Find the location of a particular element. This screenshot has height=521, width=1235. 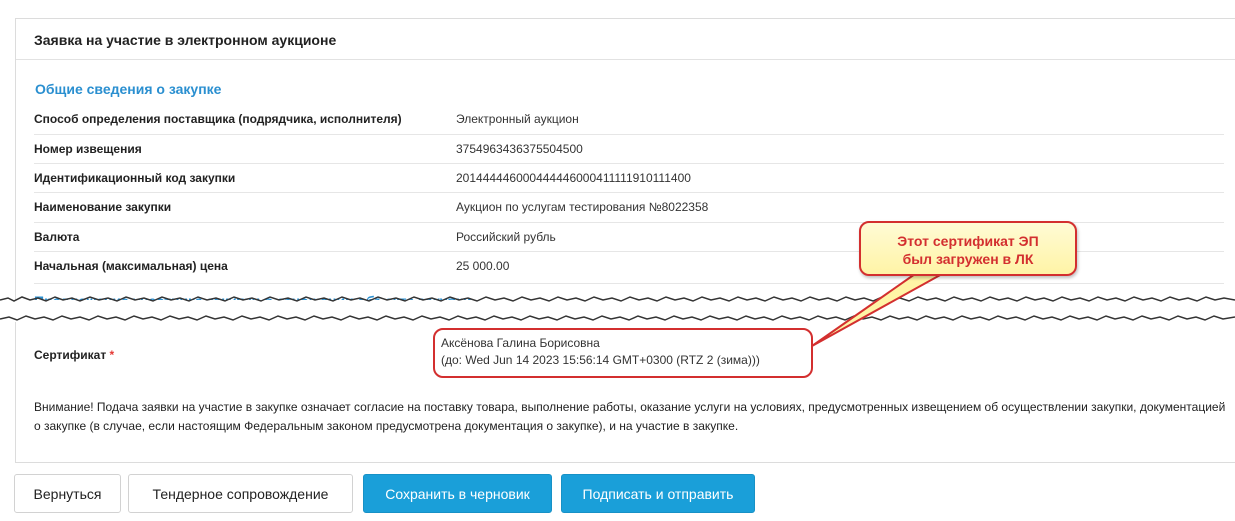

card-header: Заявка на участие в электронном аукционе is located at coordinates (625, 39).